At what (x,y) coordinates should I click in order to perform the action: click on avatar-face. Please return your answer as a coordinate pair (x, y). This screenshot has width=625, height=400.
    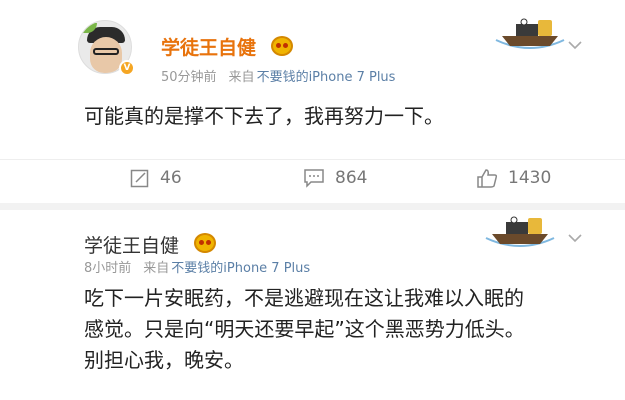
    Looking at the image, I should click on (106, 55).